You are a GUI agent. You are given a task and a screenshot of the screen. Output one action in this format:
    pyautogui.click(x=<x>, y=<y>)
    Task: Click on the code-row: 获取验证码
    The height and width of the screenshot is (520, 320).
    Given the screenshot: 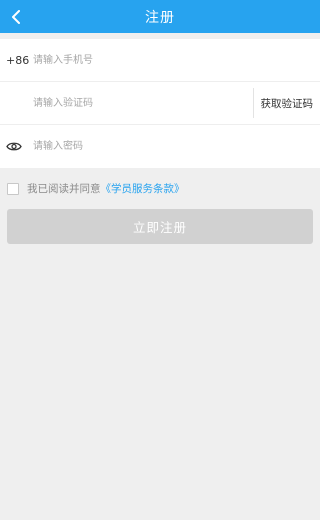 What is the action you would take?
    pyautogui.click(x=160, y=103)
    